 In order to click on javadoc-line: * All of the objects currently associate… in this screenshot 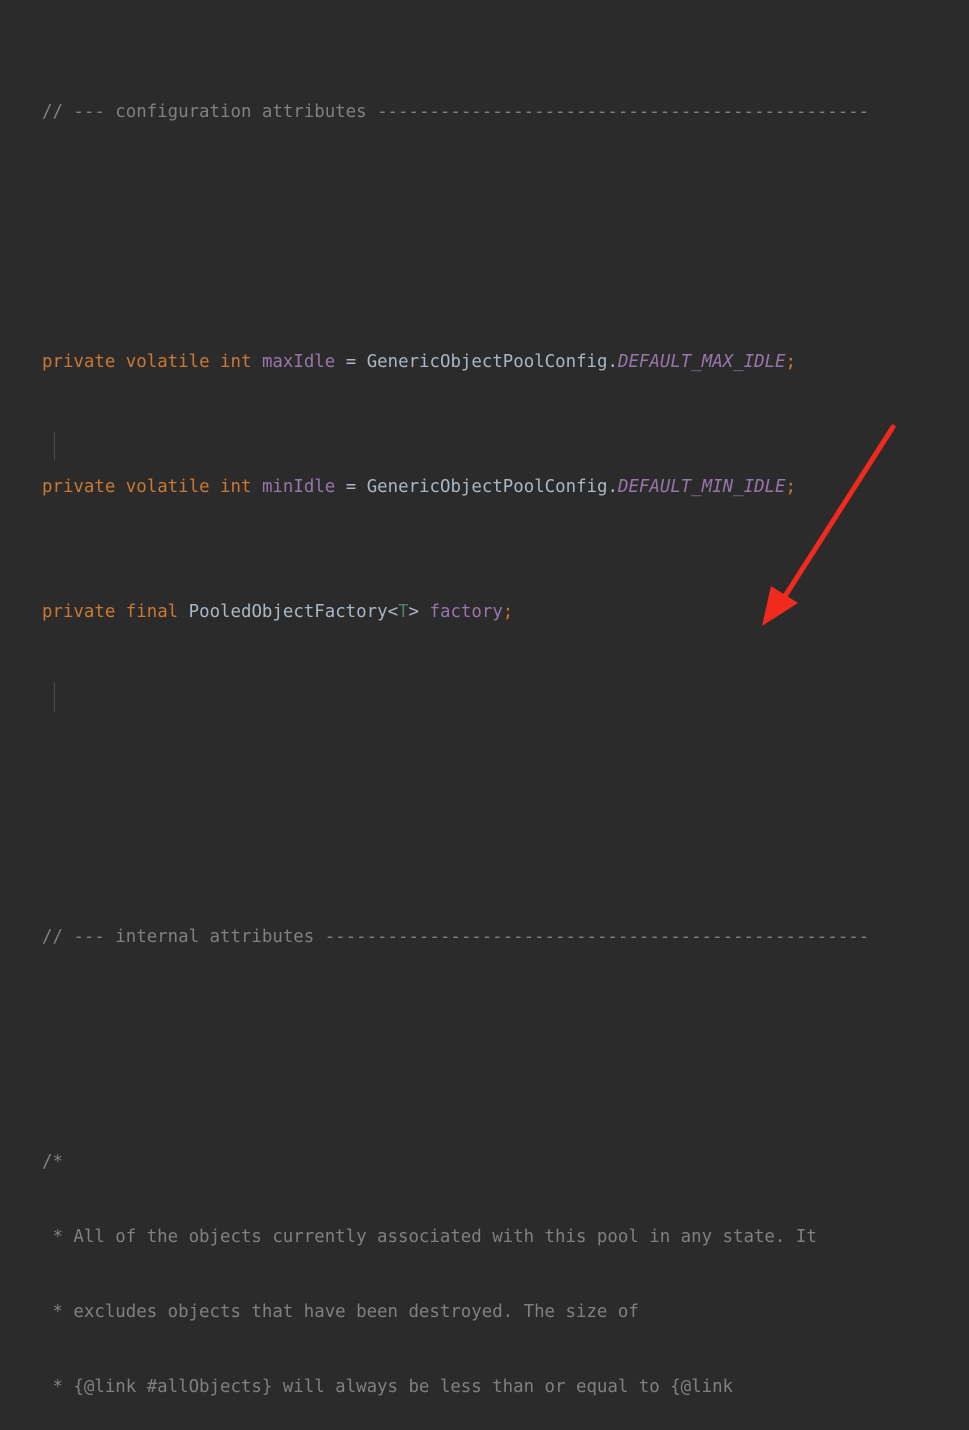, I will do `click(429, 1237)`.